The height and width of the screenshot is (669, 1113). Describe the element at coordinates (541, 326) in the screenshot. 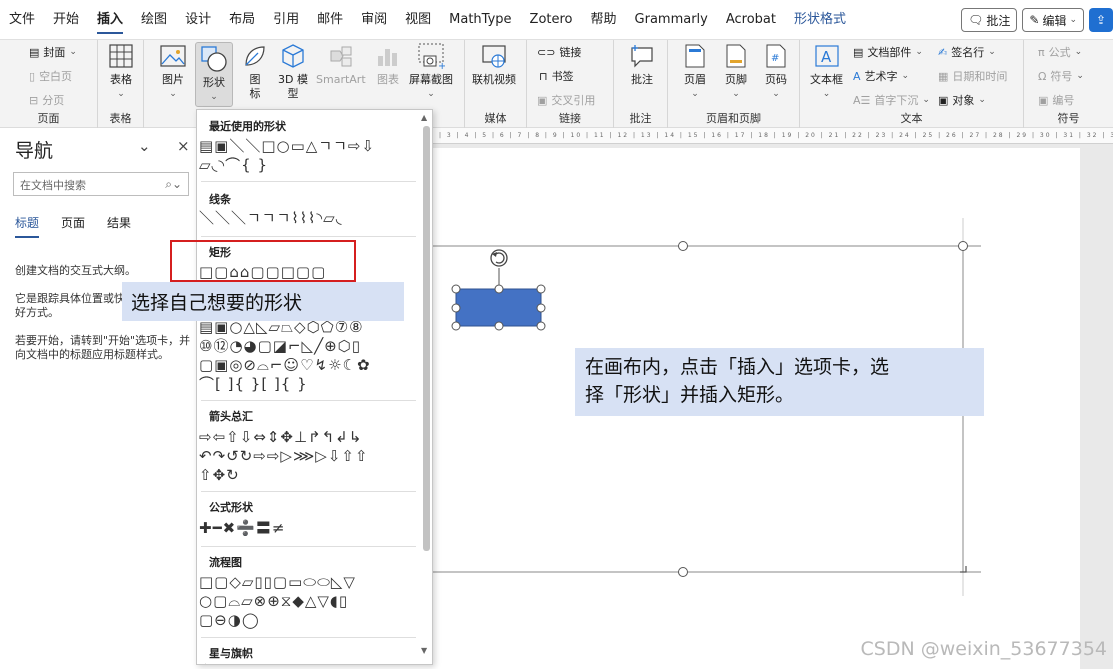

I see `shape-handle-se` at that location.